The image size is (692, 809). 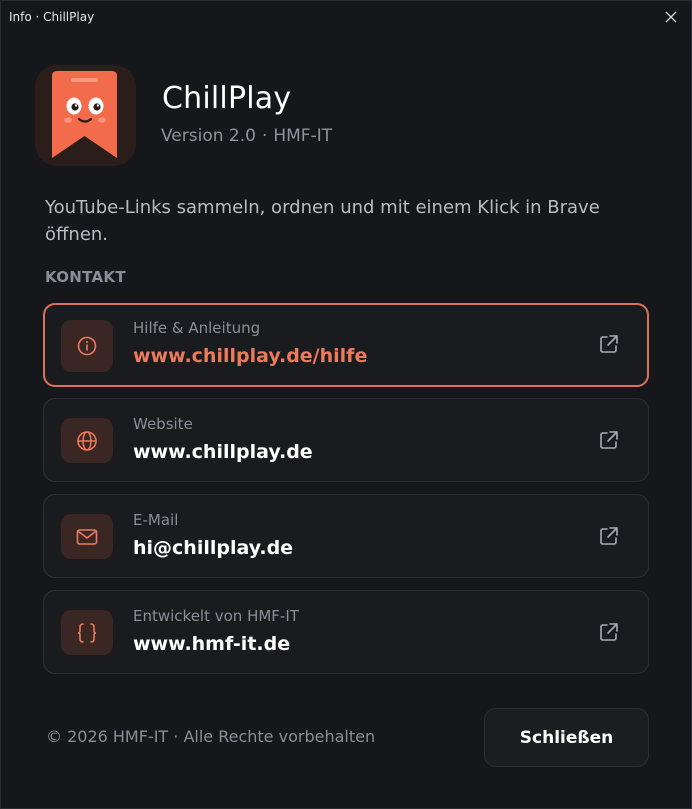 I want to click on contact-label: Website, so click(x=163, y=424).